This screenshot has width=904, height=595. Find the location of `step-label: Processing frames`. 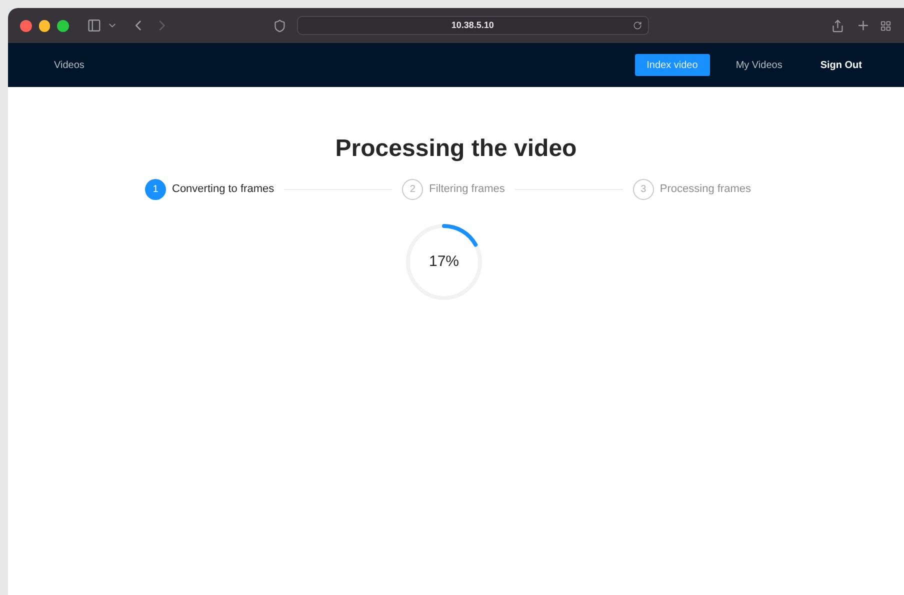

step-label: Processing frames is located at coordinates (705, 190).